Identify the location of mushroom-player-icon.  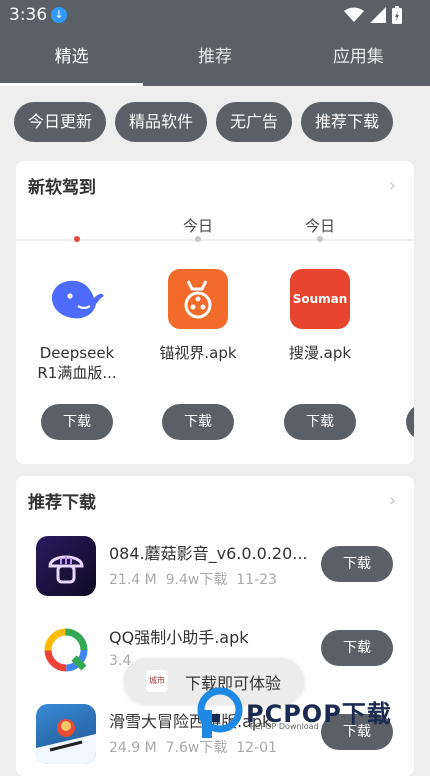
(66, 566).